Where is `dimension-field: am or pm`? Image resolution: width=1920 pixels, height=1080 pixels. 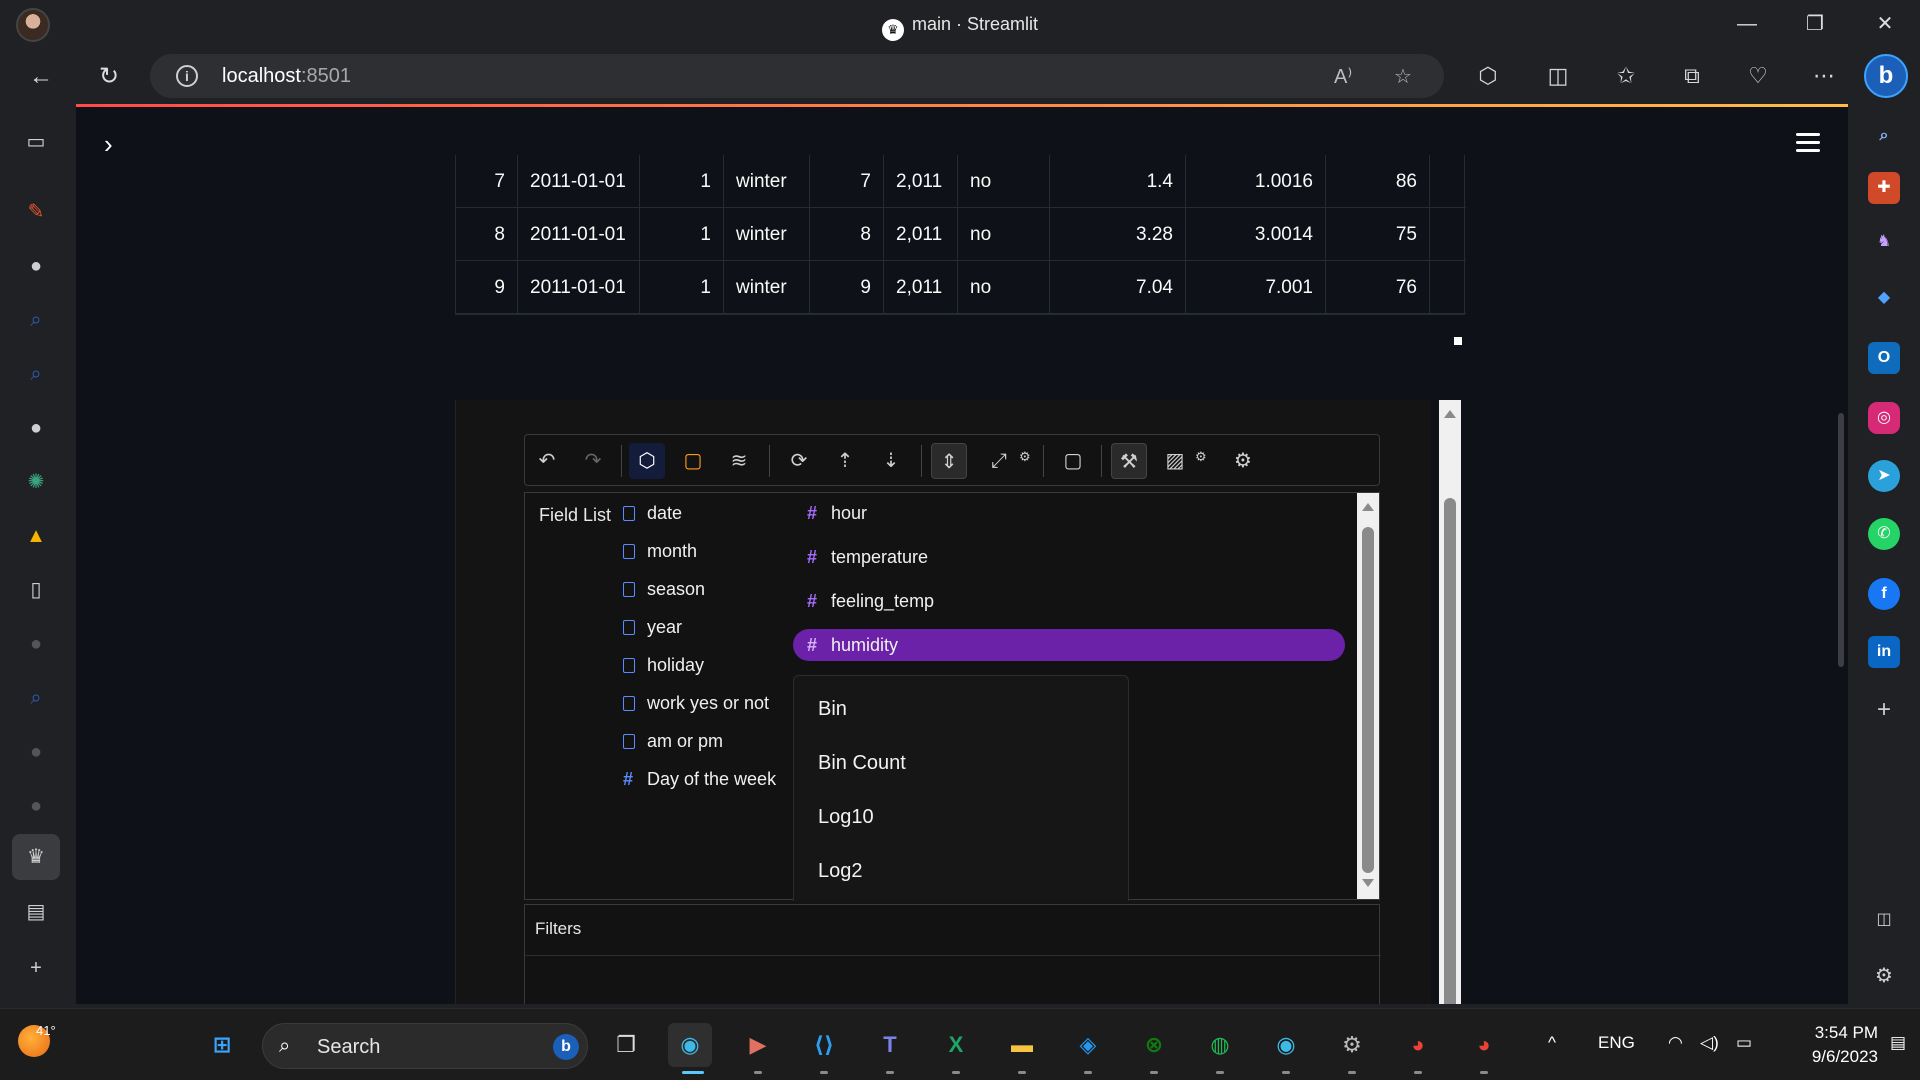 dimension-field: am or pm is located at coordinates (673, 741).